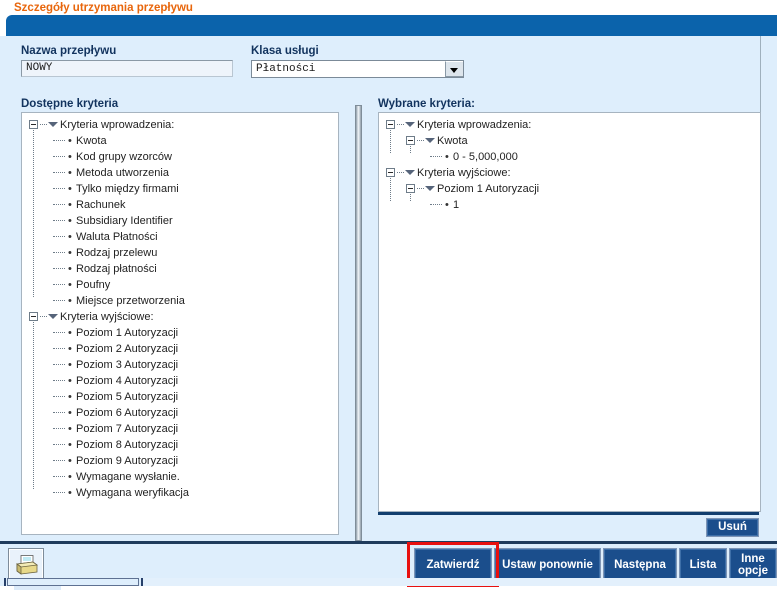 The height and width of the screenshot is (590, 777). What do you see at coordinates (568, 513) in the screenshot?
I see `selected-tree-underline` at bounding box center [568, 513].